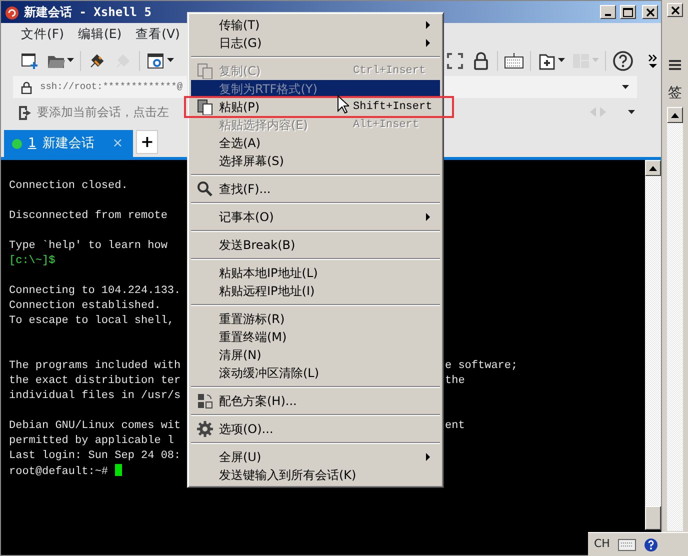 The width and height of the screenshot is (688, 556). I want to click on terminal-text: Type `help' to learn how, so click(88, 246).